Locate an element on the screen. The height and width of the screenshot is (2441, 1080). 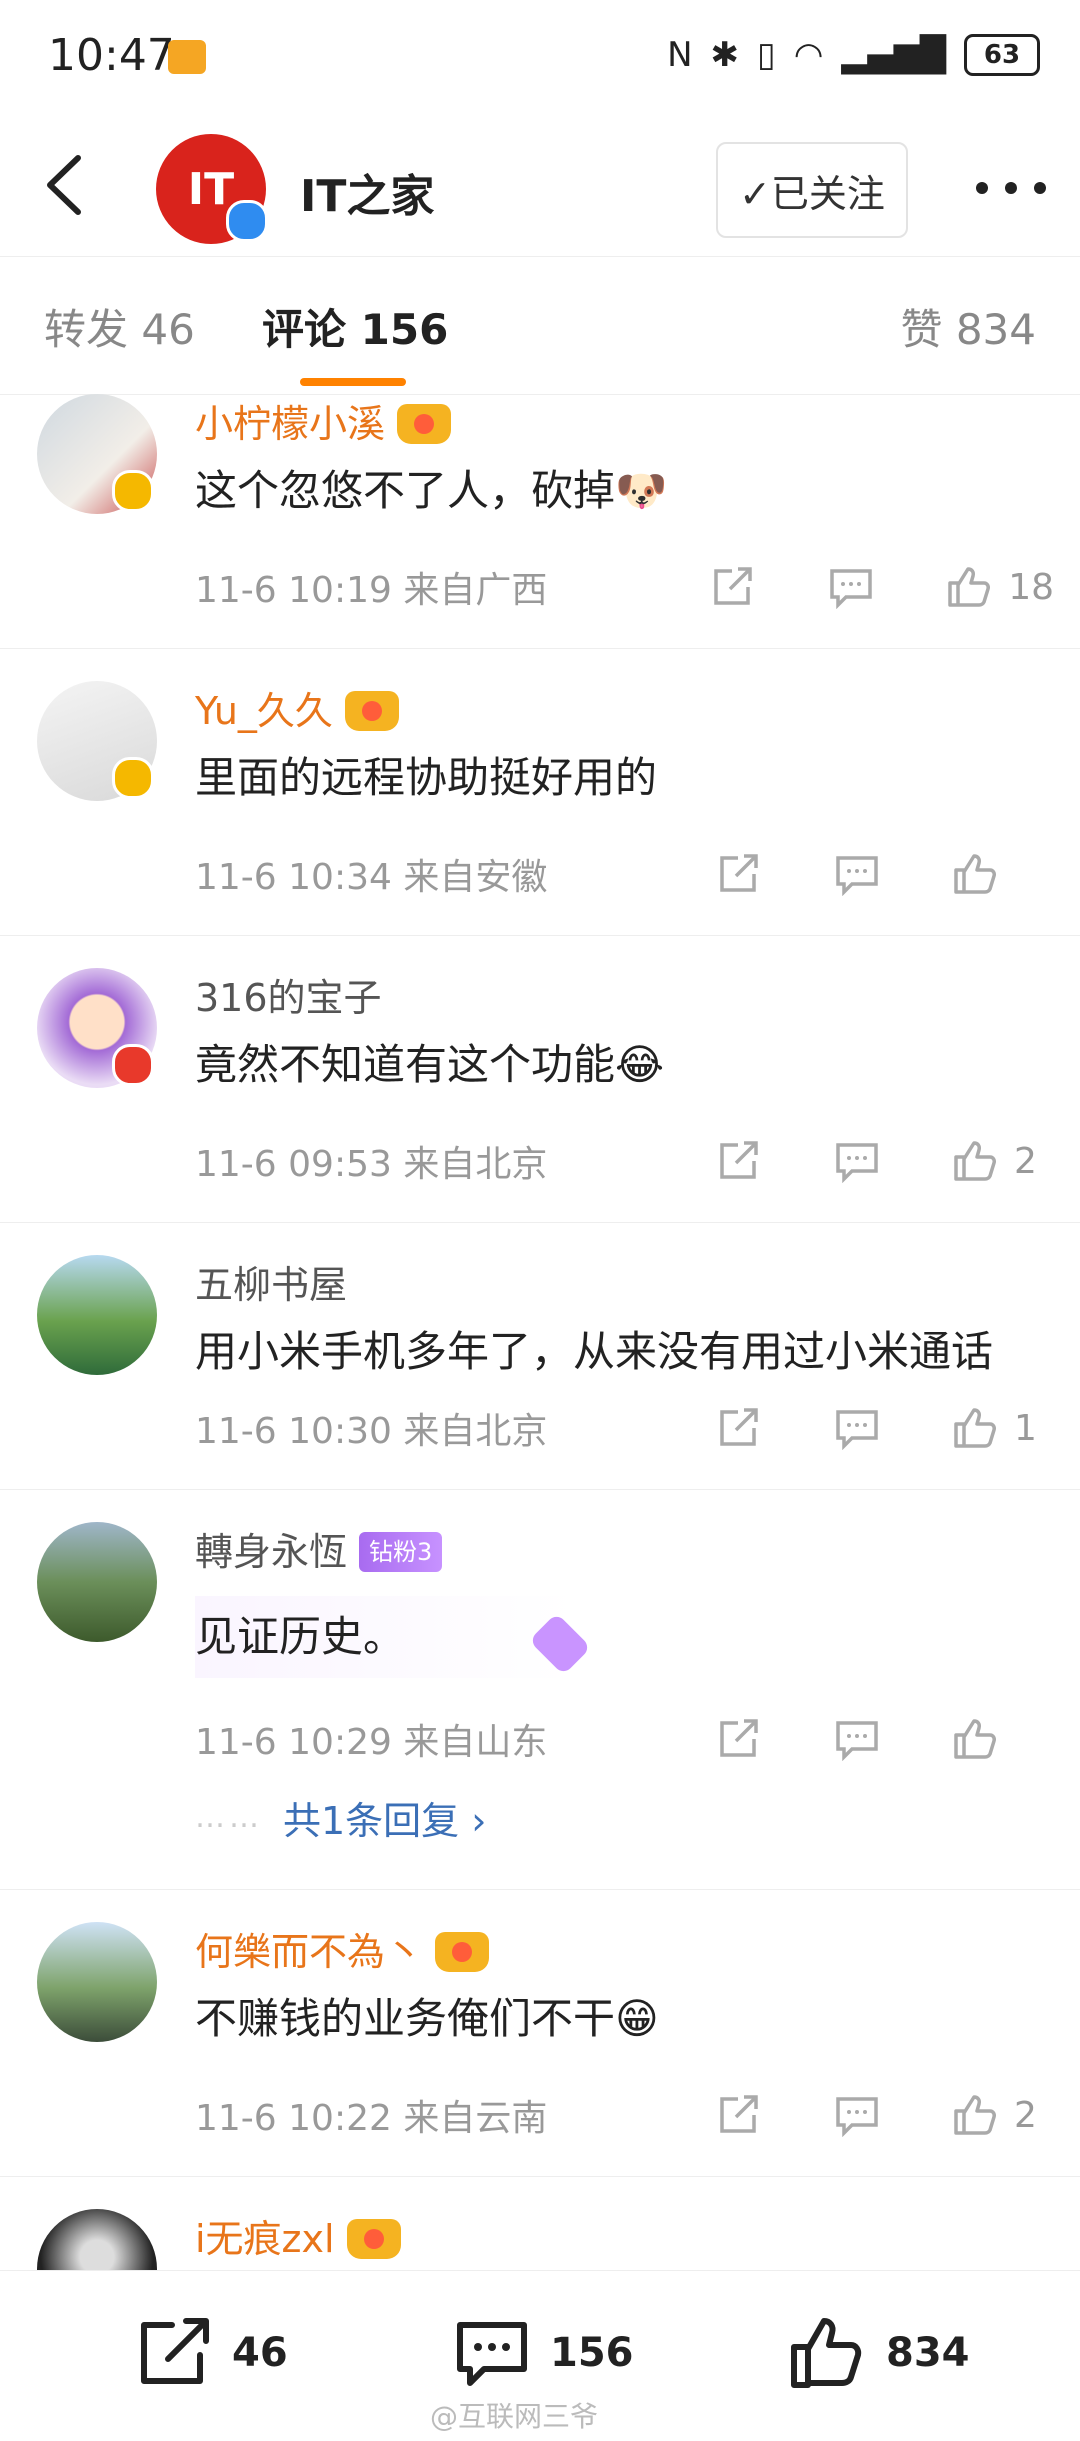
nfc-icon: N is located at coordinates (680, 55).